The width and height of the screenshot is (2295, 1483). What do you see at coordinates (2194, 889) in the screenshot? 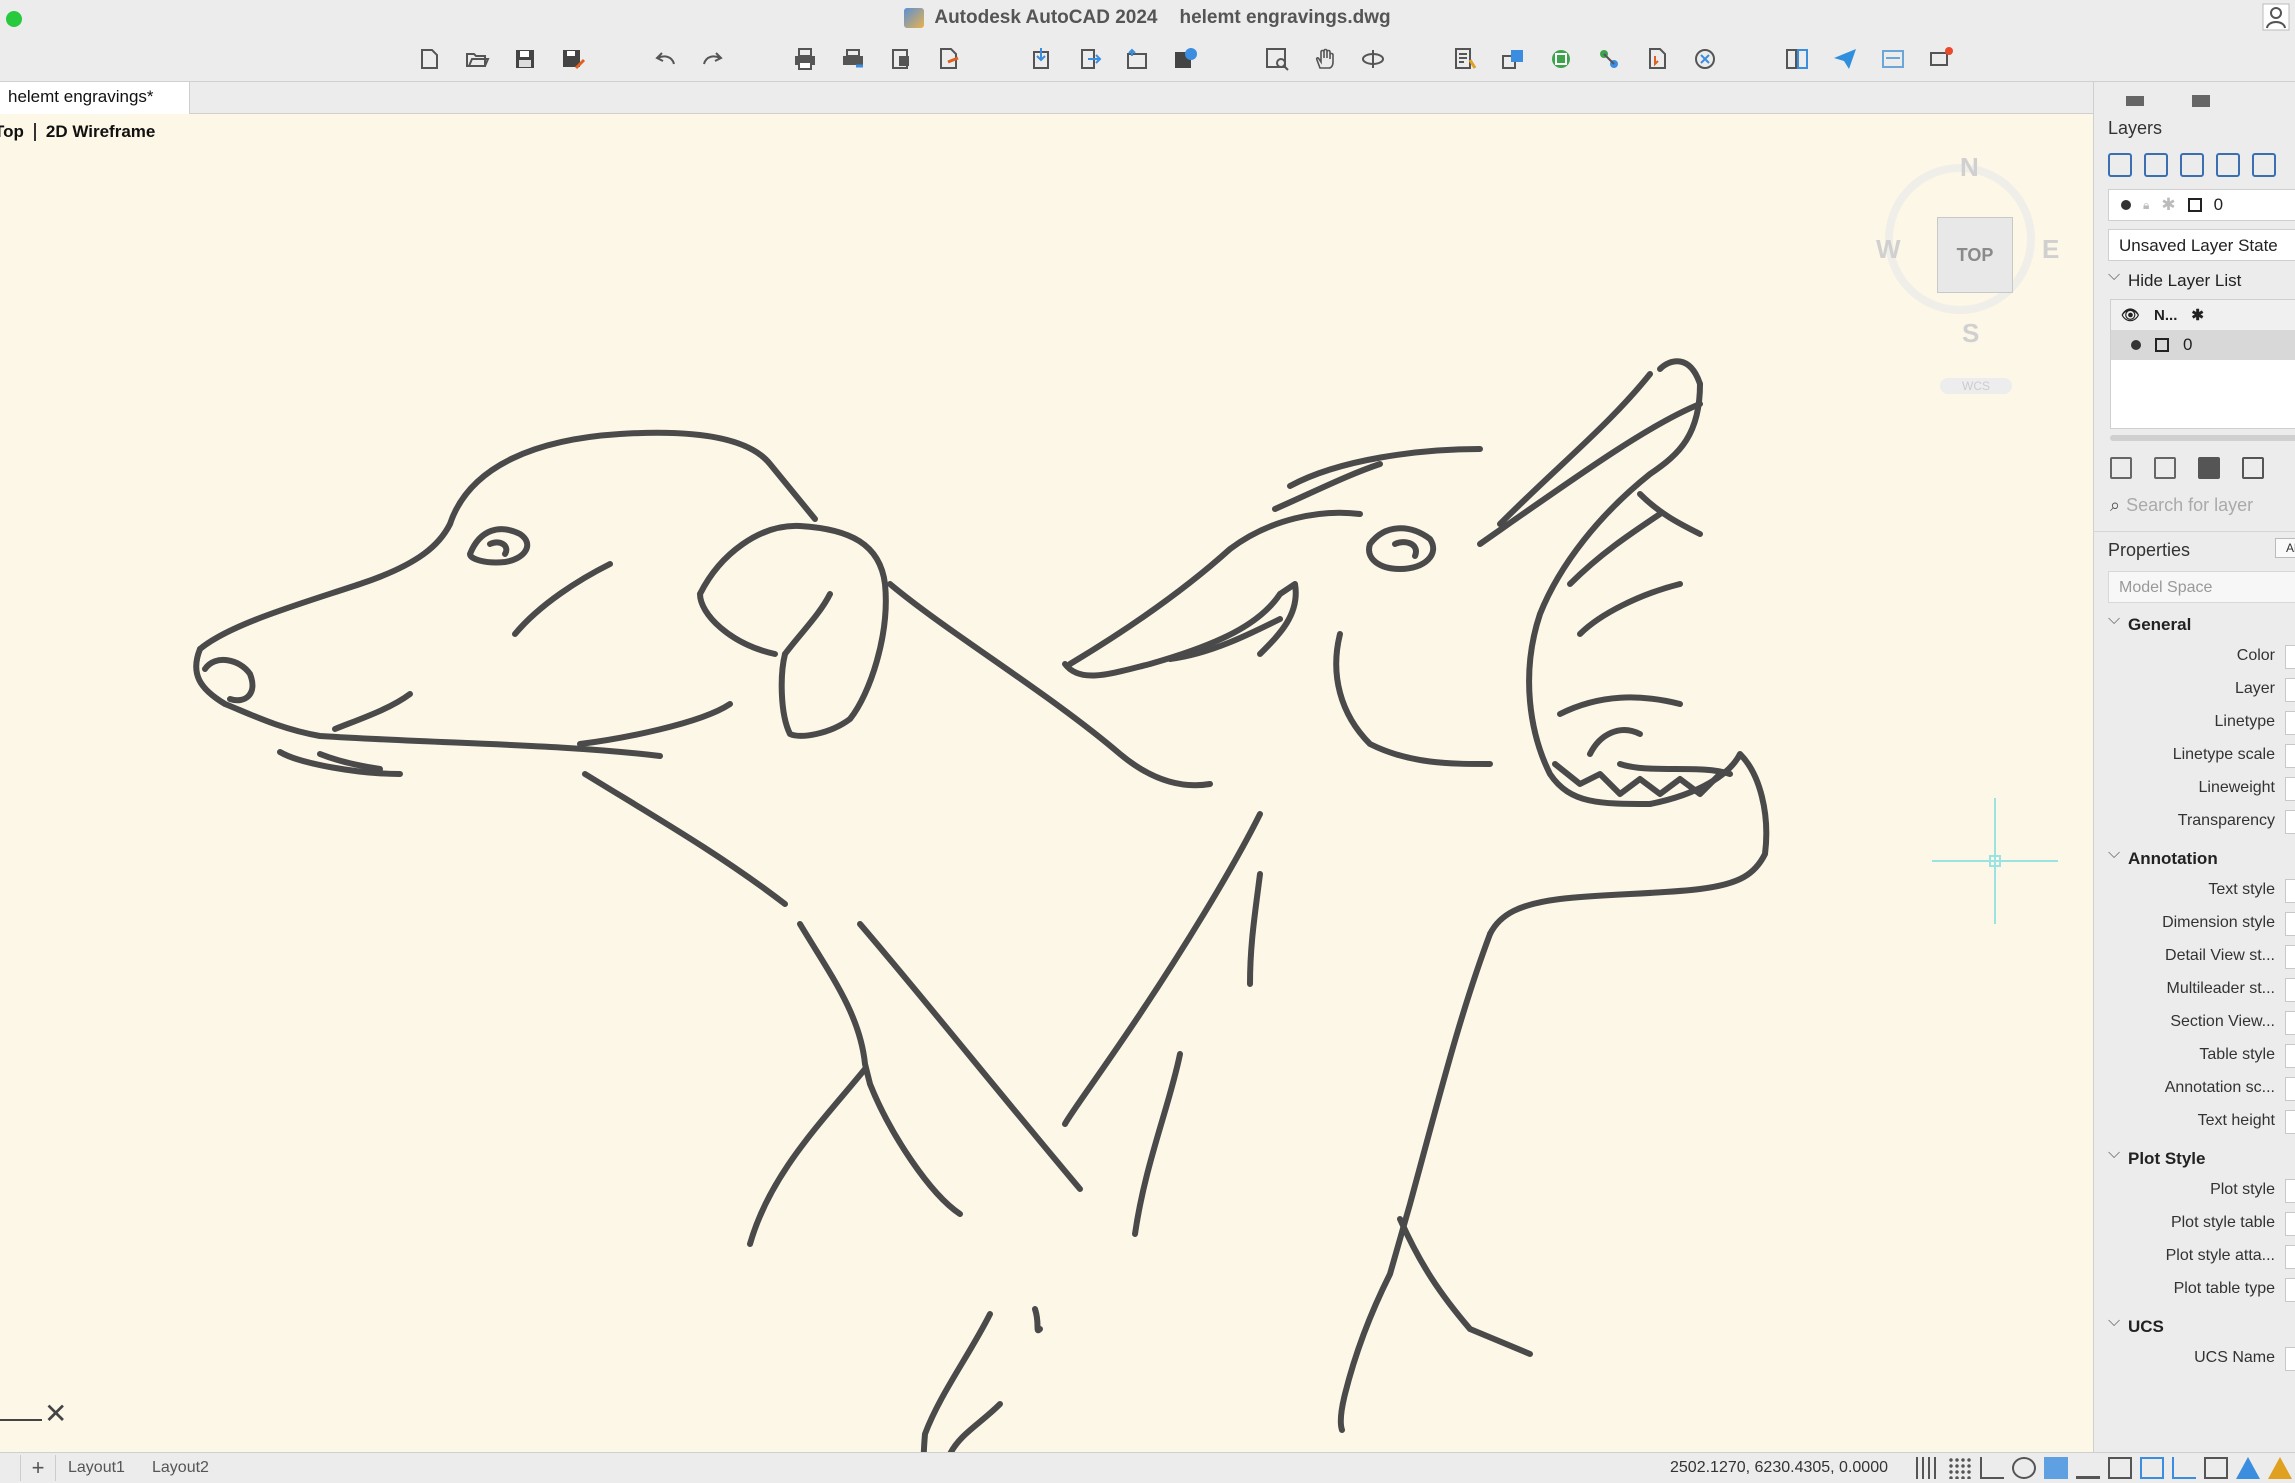
I see `prop-text-style: Text style` at bounding box center [2194, 889].